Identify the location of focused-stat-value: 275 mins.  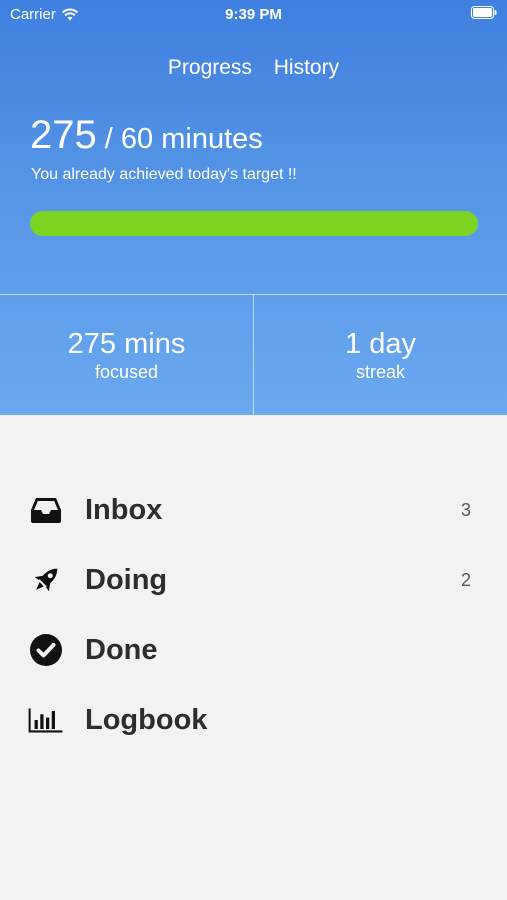
(126, 344).